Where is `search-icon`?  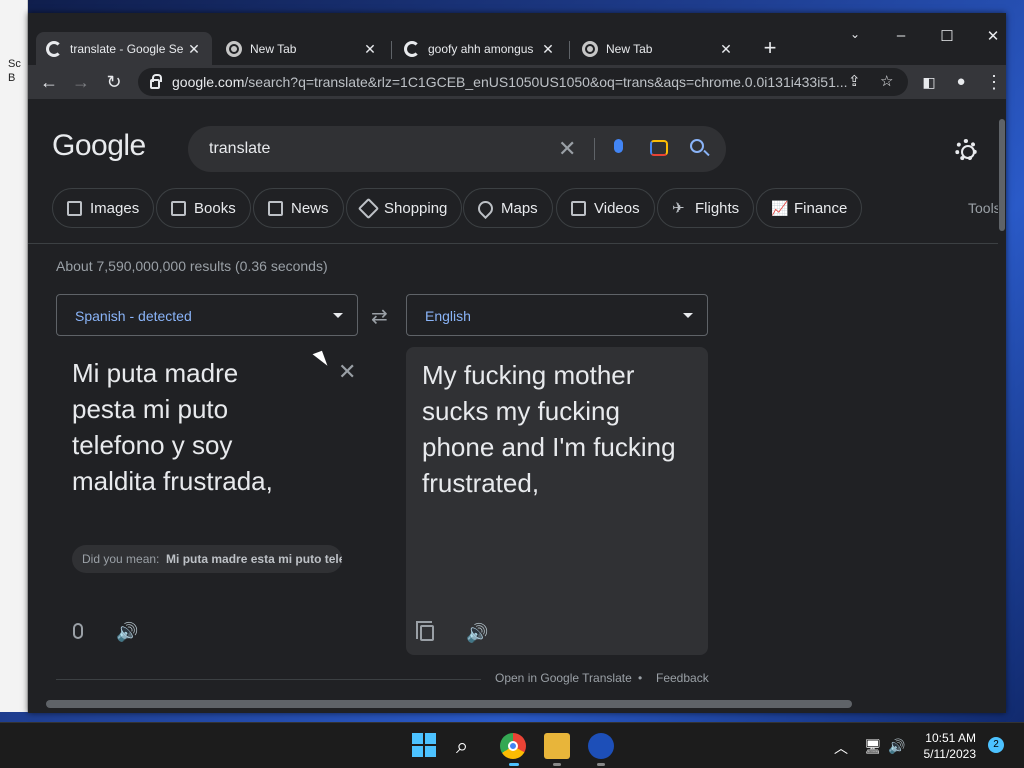
search-icon is located at coordinates (697, 146).